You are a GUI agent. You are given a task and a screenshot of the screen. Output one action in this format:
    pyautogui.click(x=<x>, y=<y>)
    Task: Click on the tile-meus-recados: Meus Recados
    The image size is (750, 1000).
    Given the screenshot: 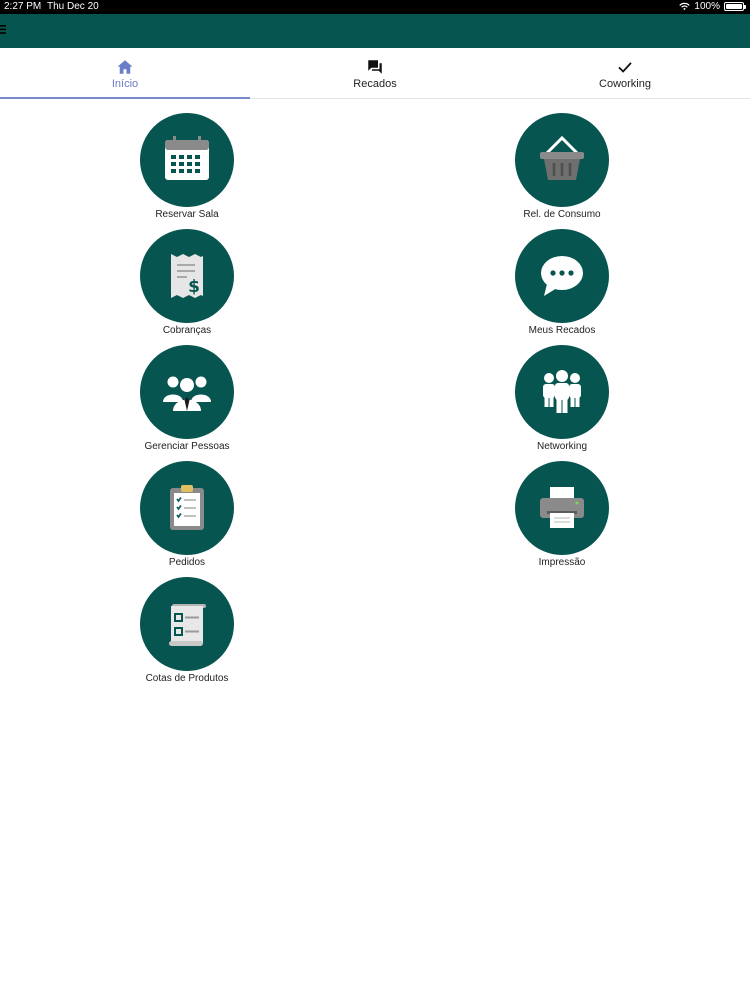 What is the action you would take?
    pyautogui.click(x=562, y=282)
    